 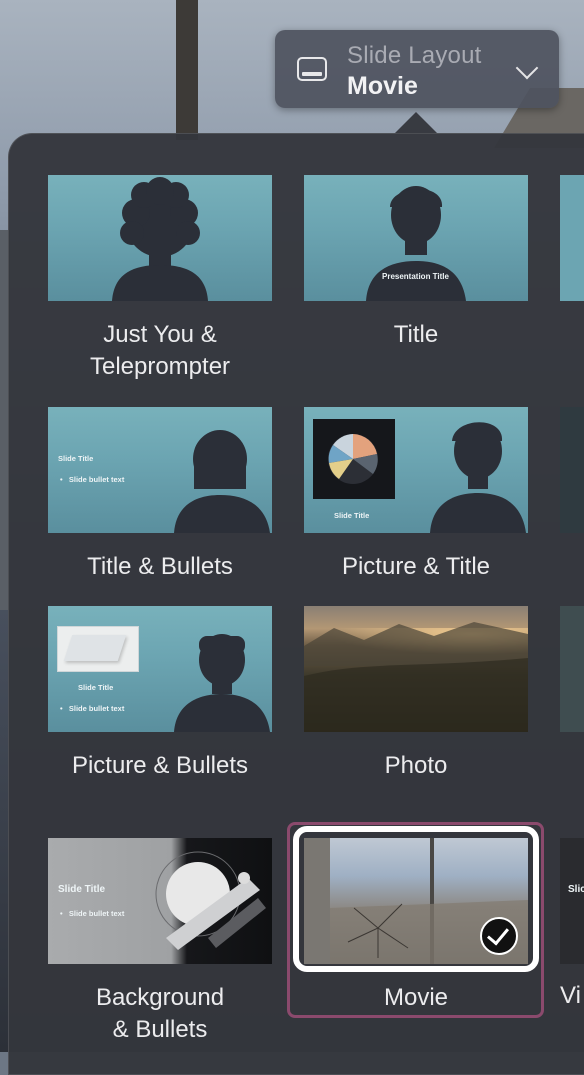 I want to click on layout-label: Background & Bullets, so click(x=160, y=1013).